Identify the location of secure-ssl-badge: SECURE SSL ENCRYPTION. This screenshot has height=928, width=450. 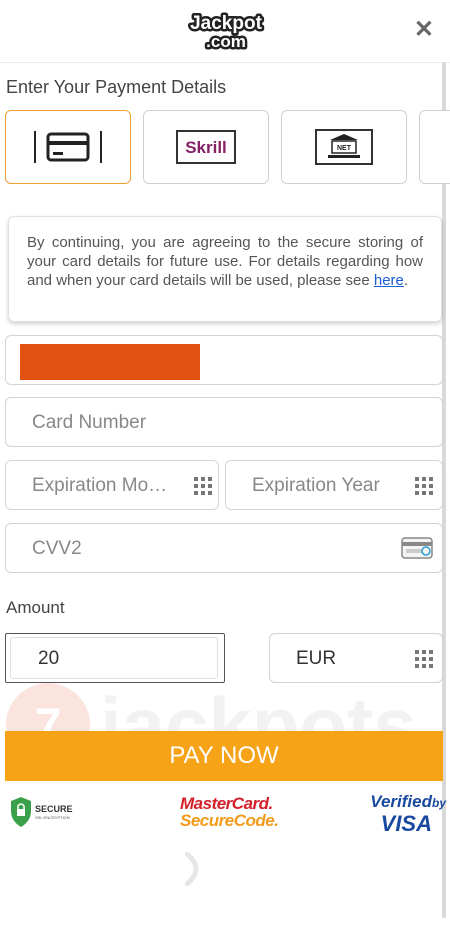
(45, 812).